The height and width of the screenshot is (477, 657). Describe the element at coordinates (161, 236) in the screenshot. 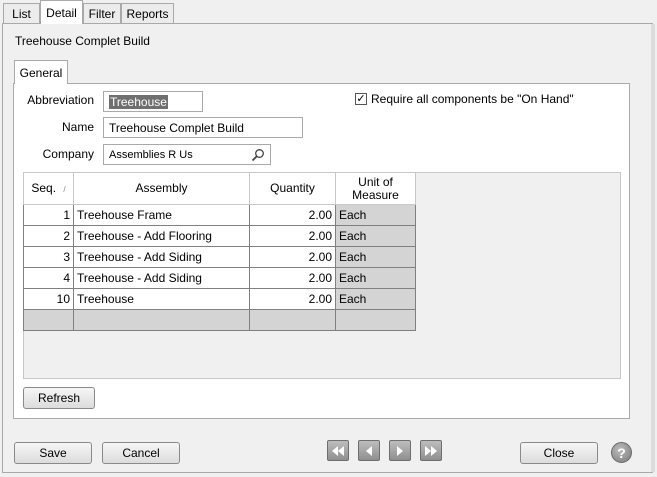

I see `cell-assembly: Treehouse - Add Flooring` at that location.